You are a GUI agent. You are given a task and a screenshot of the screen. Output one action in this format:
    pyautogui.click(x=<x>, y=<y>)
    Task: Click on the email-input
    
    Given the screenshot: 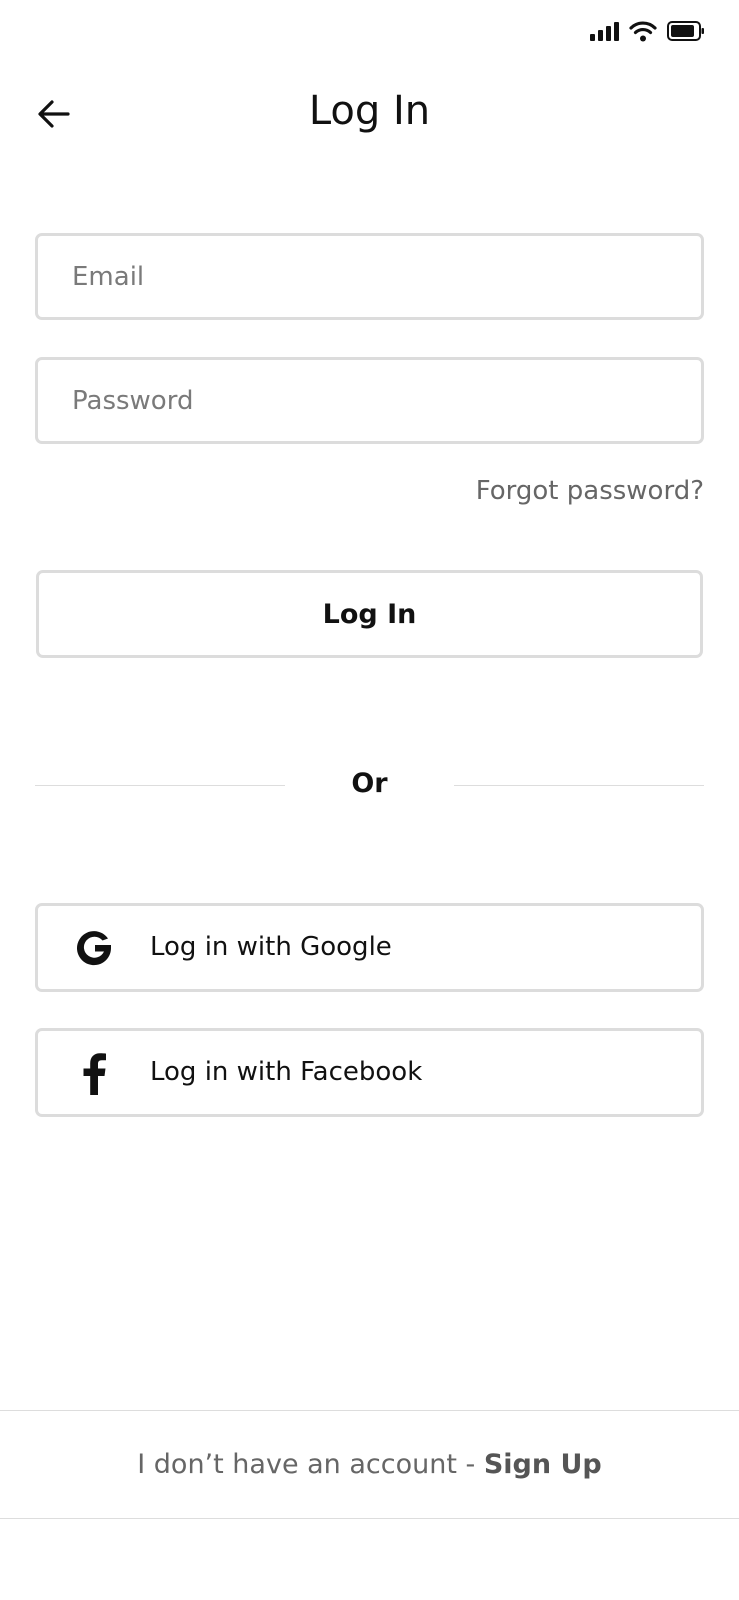 What is the action you would take?
    pyautogui.click(x=369, y=276)
    